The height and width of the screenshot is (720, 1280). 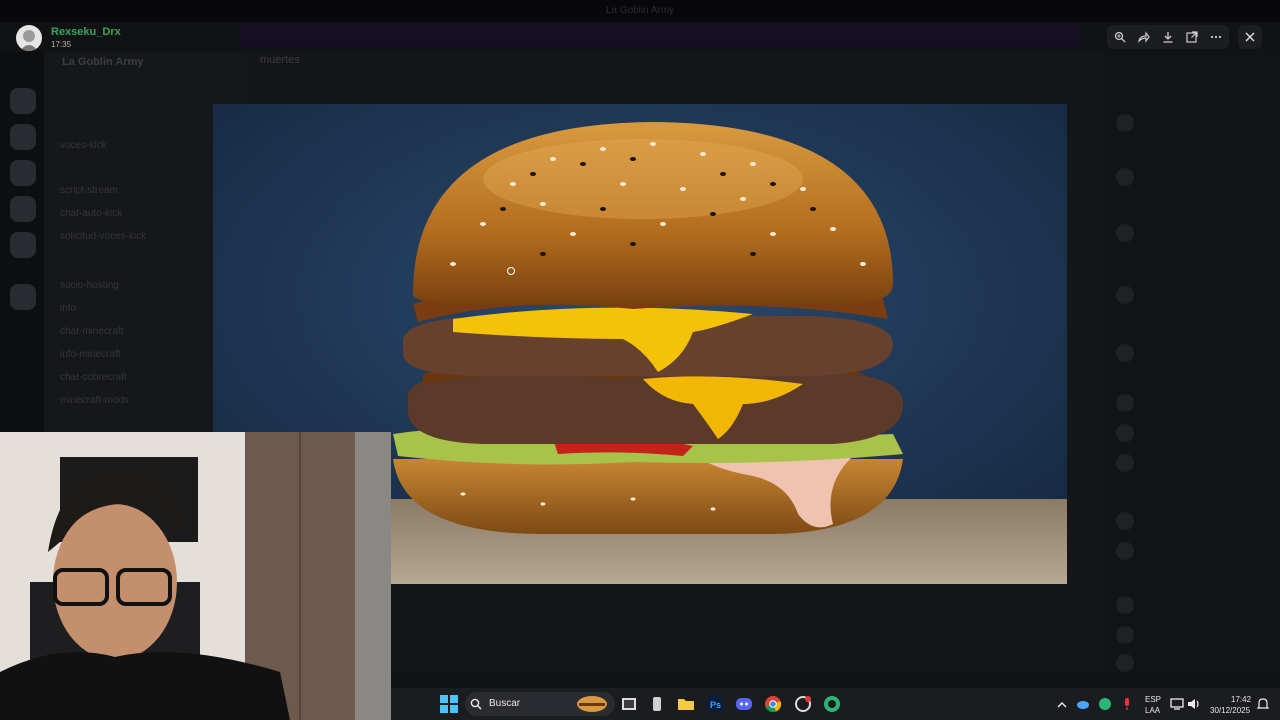 What do you see at coordinates (280, 60) in the screenshot?
I see `chat-channel-name: muertes` at bounding box center [280, 60].